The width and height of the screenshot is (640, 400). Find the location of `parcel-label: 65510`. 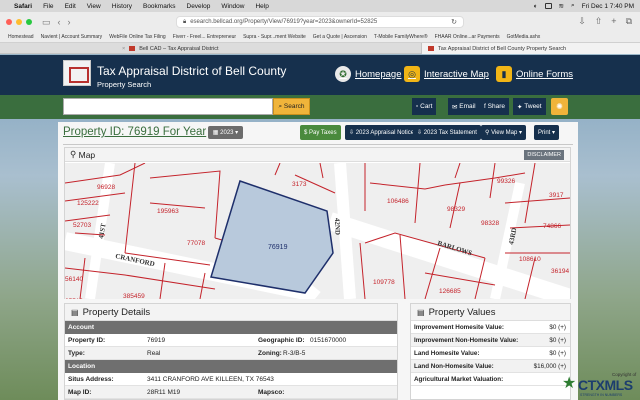

parcel-label: 65510 is located at coordinates (74, 298).